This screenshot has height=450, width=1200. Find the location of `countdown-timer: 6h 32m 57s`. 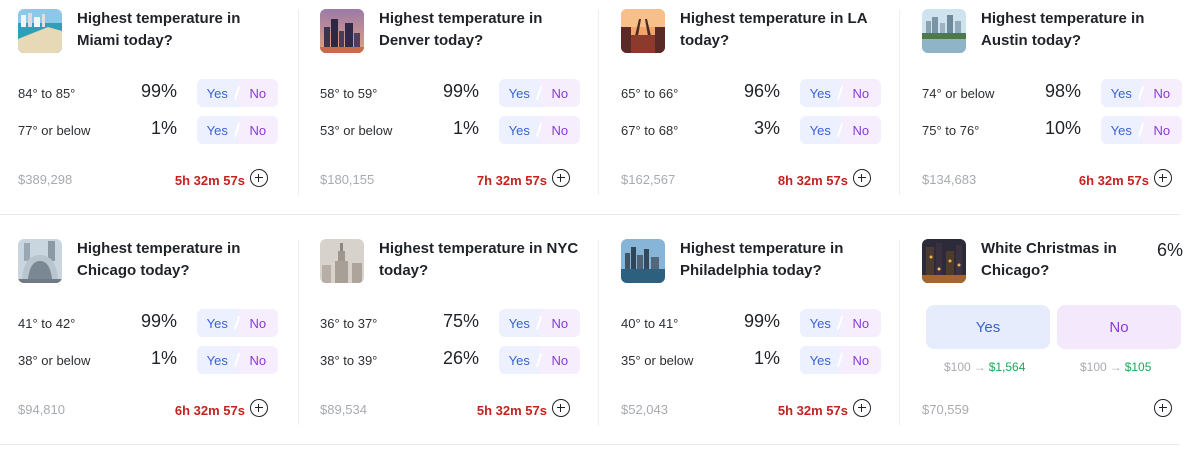

countdown-timer: 6h 32m 57s is located at coordinates (1113, 180).